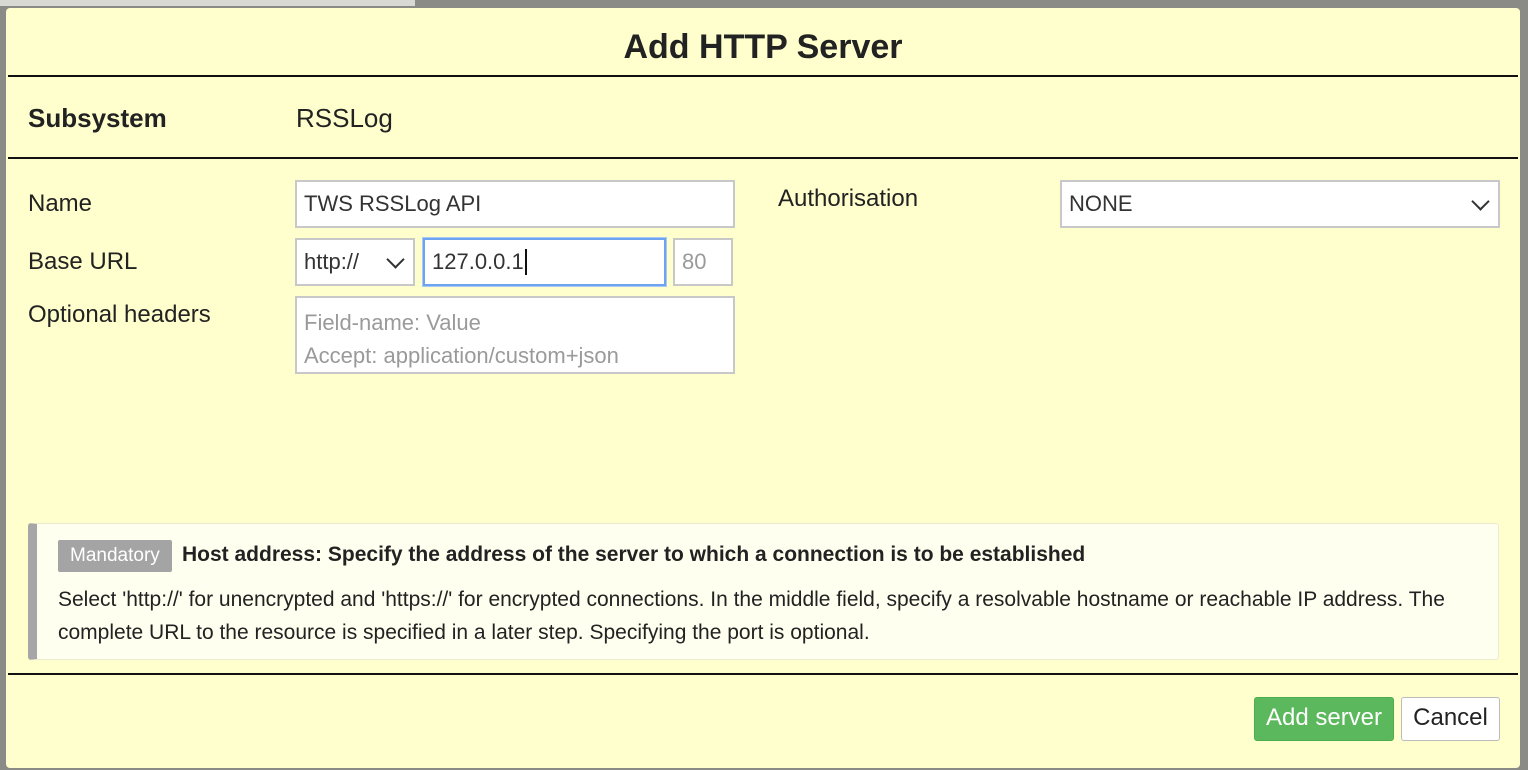  I want to click on add-server-button: Add server, so click(1324, 719).